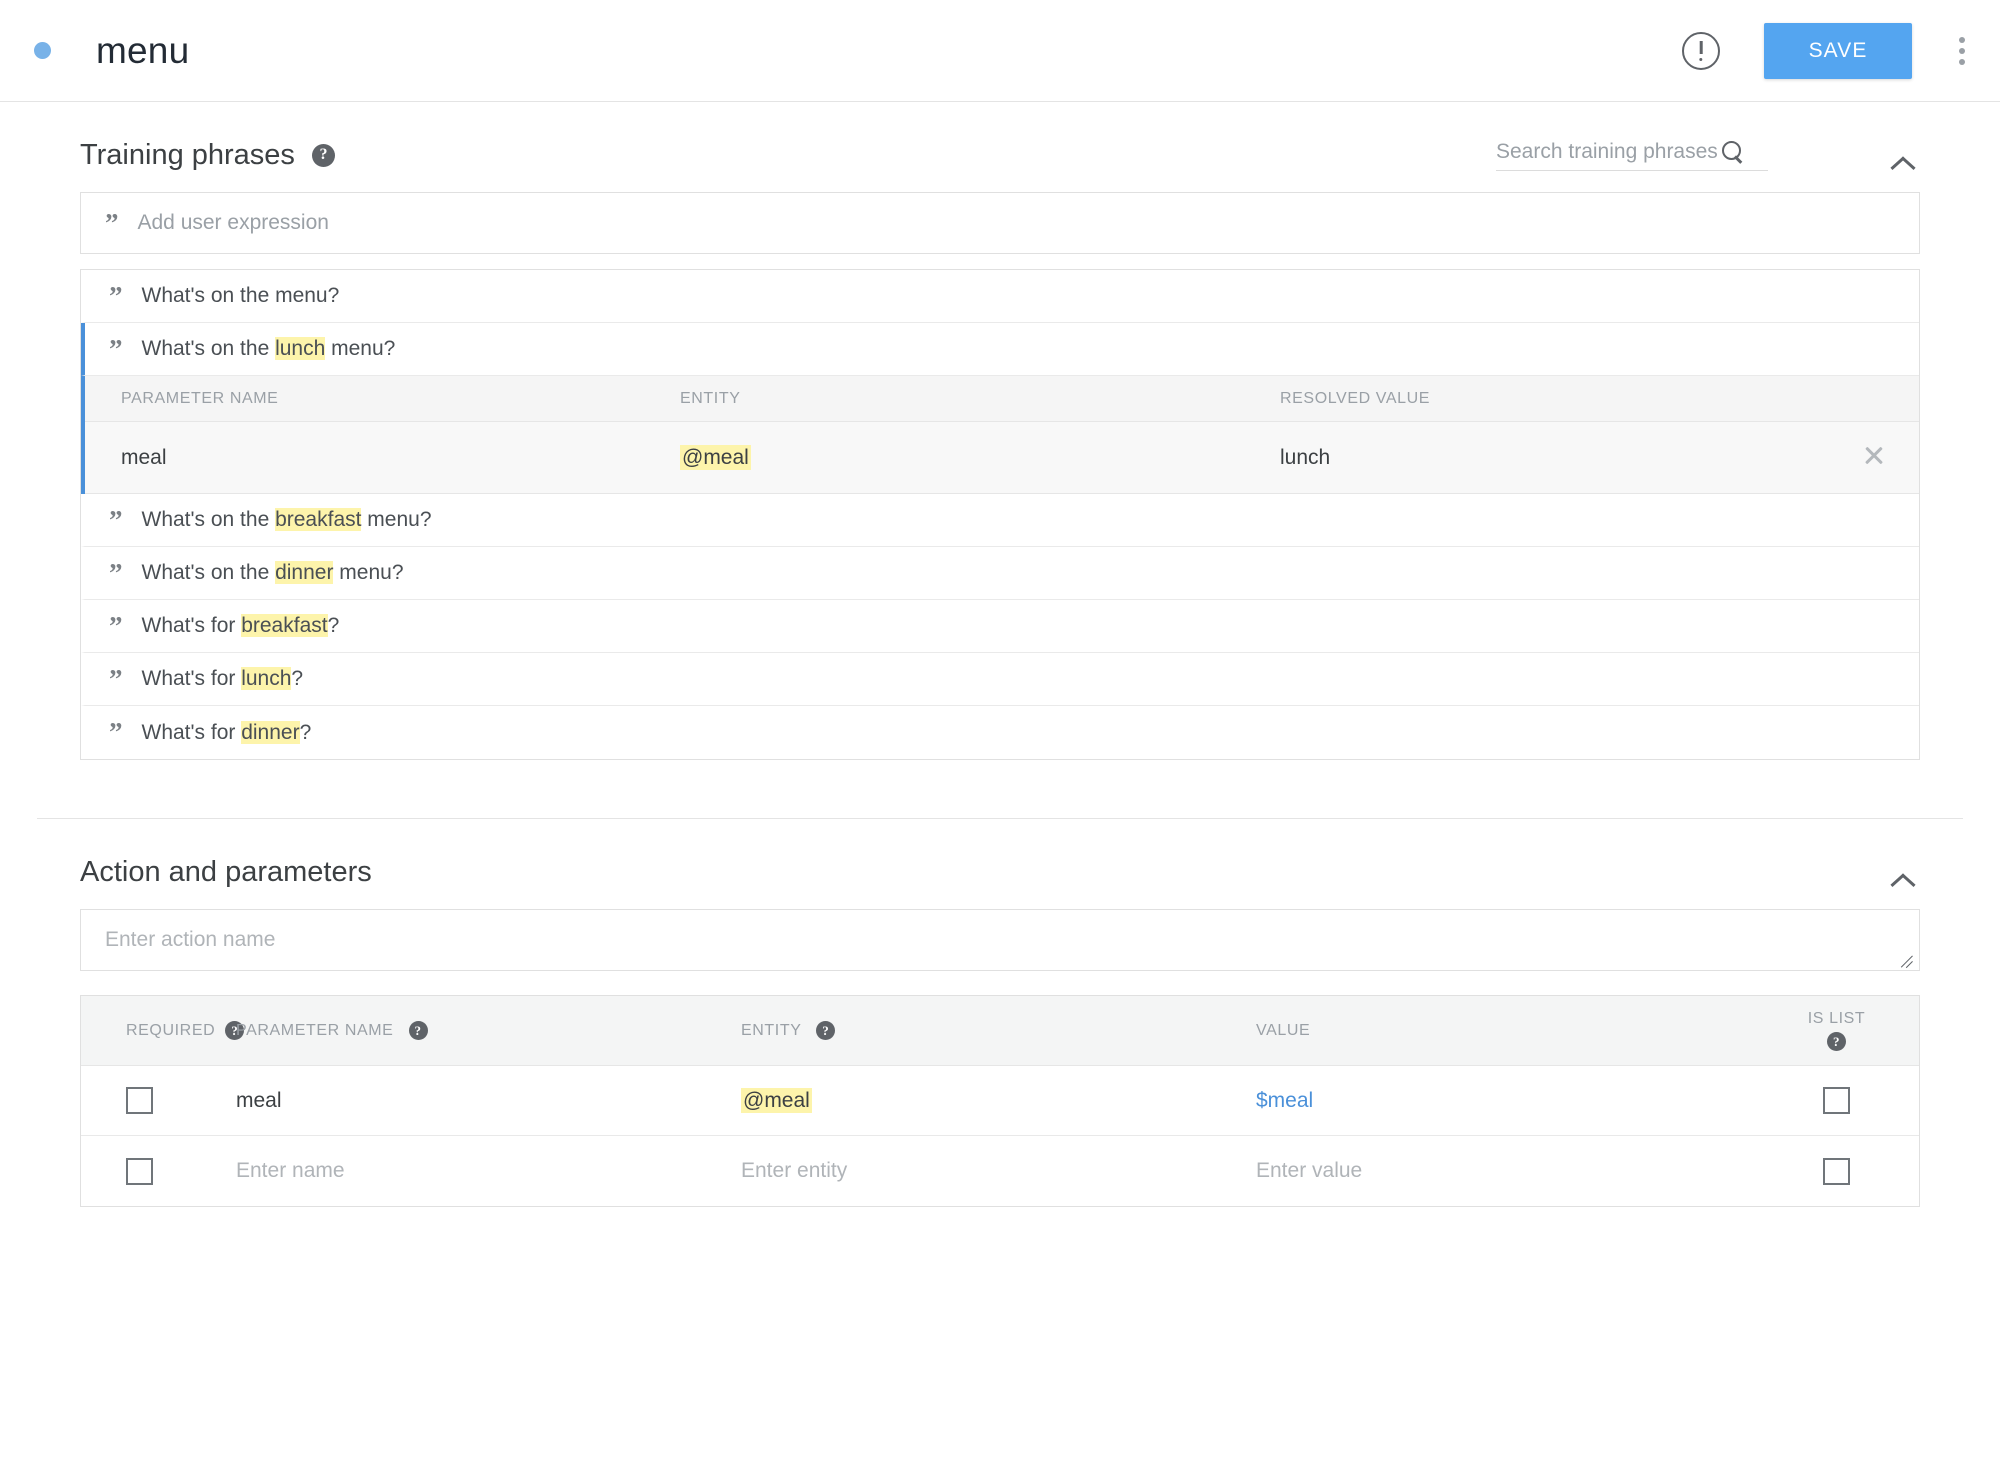 The image size is (2000, 1464). Describe the element at coordinates (240, 625) in the screenshot. I see `training-phrase-text: What's for breakfast?` at that location.